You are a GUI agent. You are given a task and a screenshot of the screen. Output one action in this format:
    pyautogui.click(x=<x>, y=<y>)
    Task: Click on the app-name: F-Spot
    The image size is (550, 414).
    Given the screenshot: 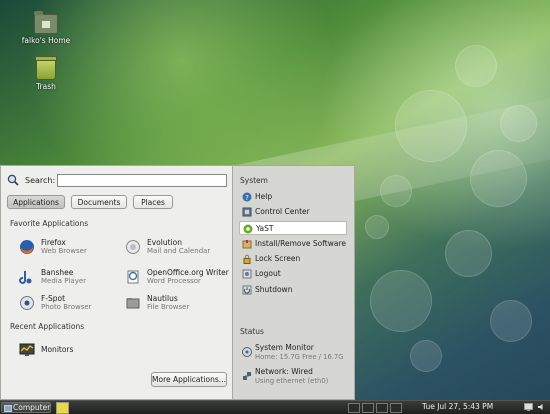 What is the action you would take?
    pyautogui.click(x=53, y=298)
    